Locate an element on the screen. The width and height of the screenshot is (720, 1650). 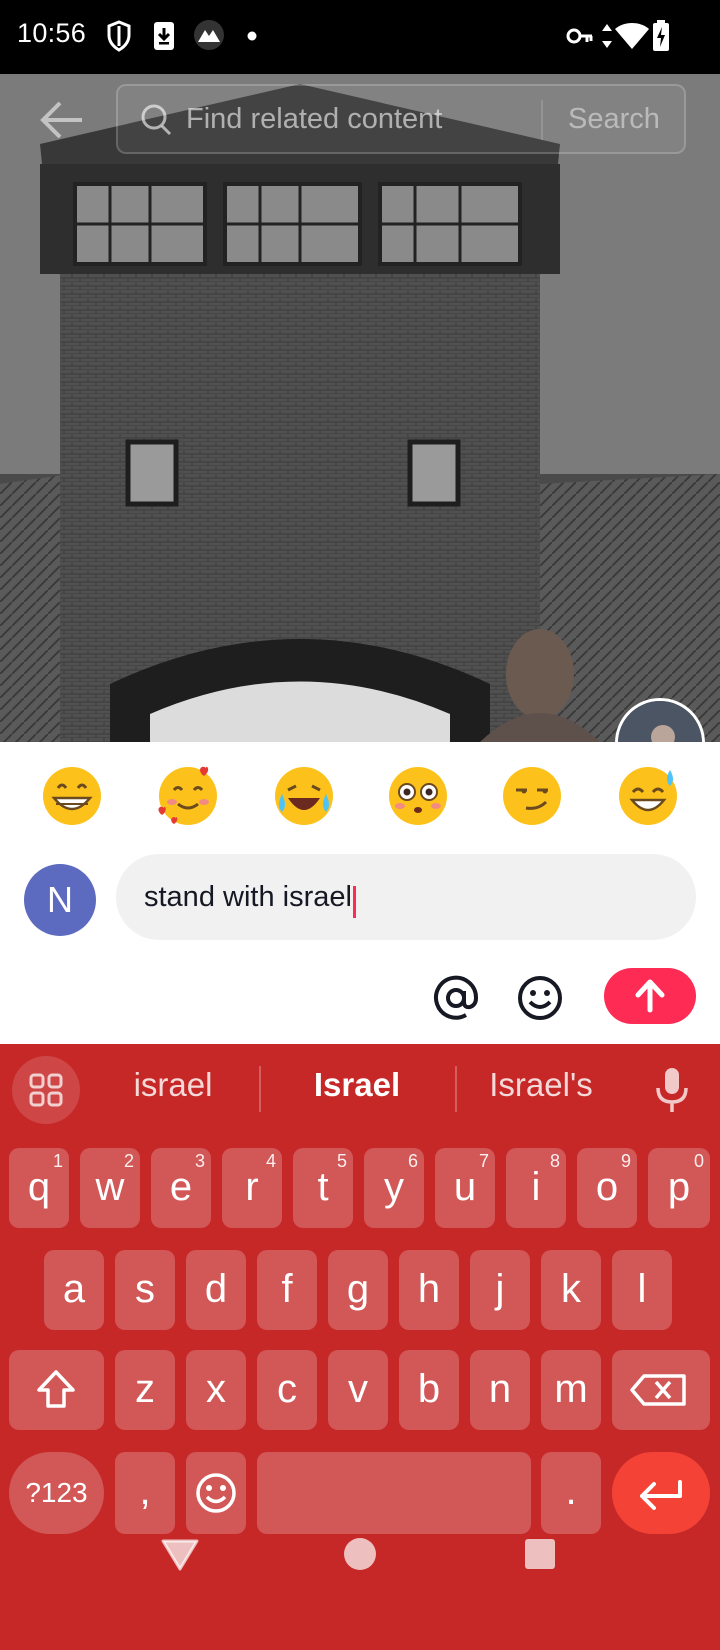
key-h: h is located at coordinates (429, 1290).